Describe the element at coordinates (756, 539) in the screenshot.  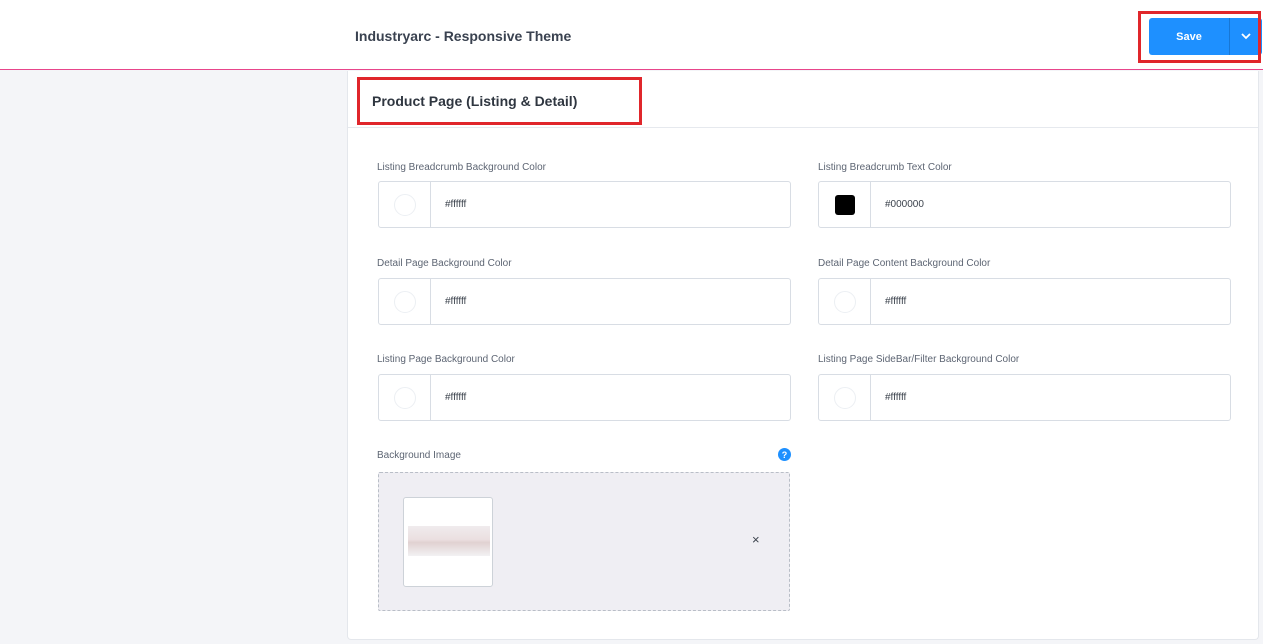
I see `close-icon: ×` at that location.